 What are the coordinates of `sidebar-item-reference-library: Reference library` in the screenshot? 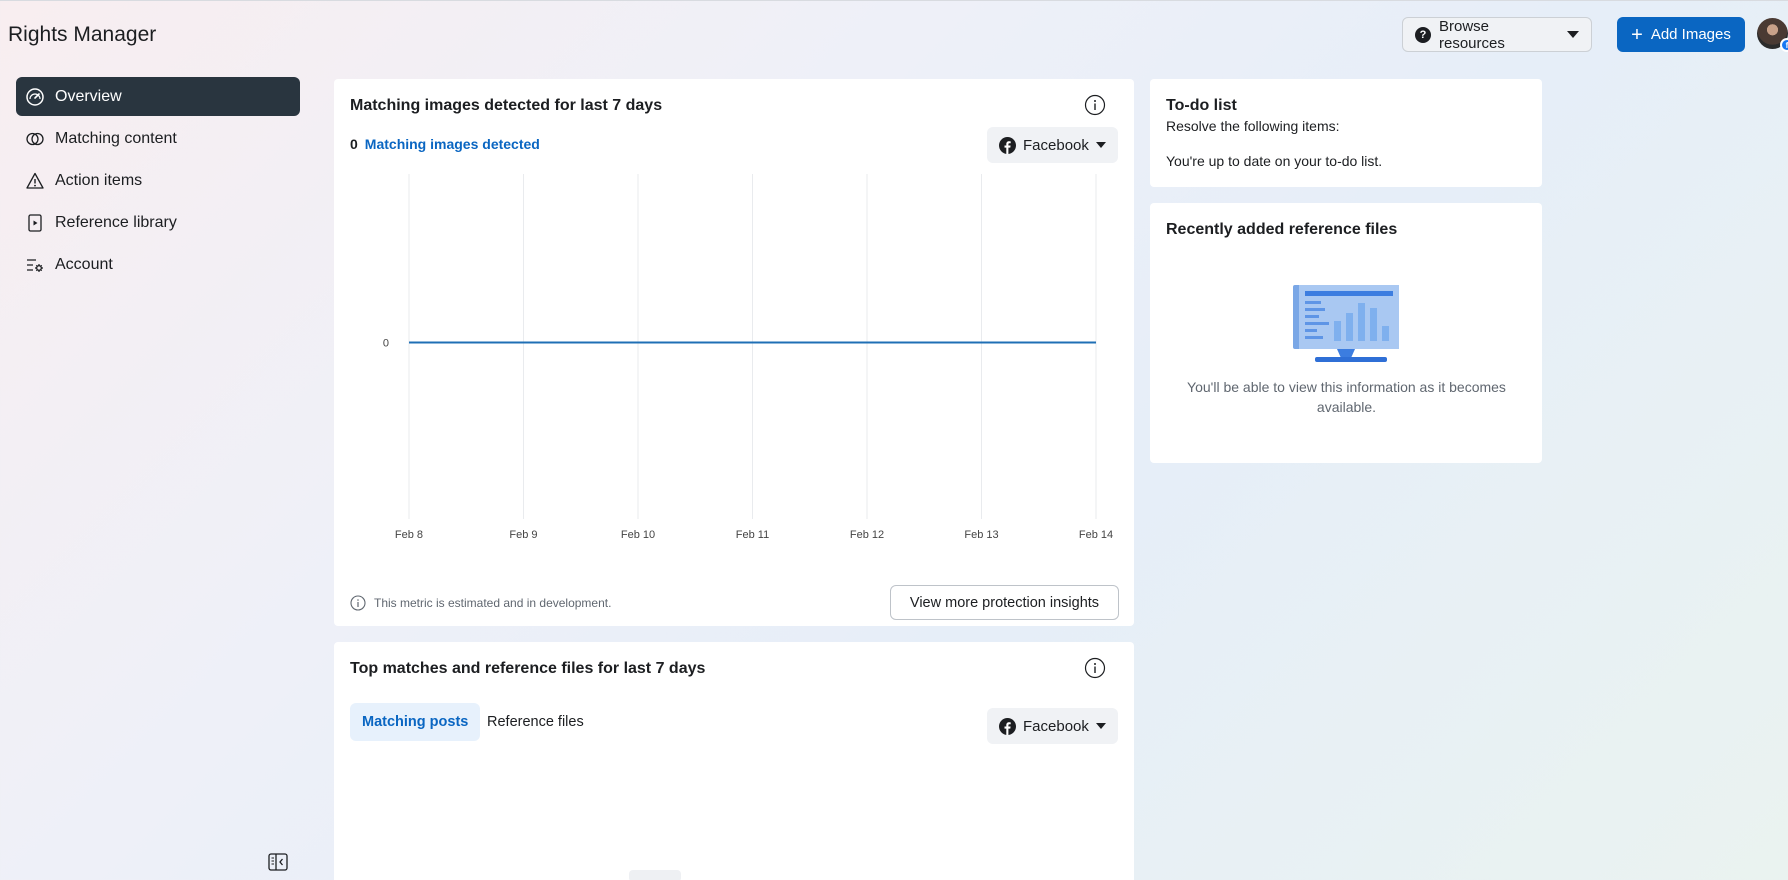 It's located at (158, 222).